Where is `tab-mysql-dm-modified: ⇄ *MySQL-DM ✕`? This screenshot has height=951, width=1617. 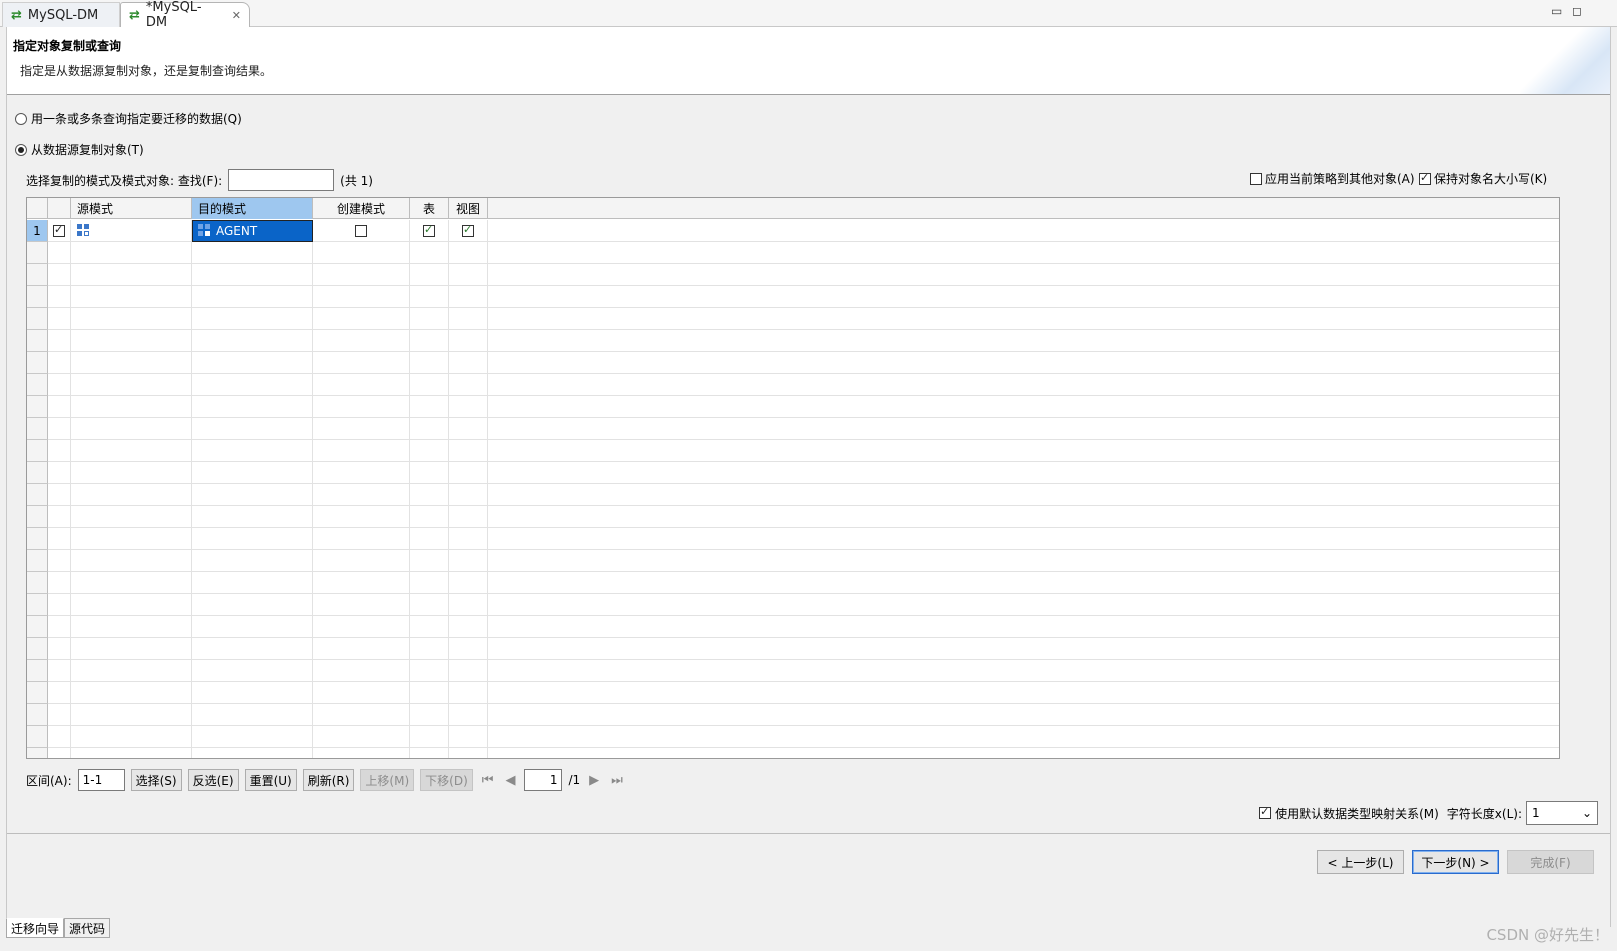 tab-mysql-dm-modified: ⇄ *MySQL-DM ✕ is located at coordinates (185, 15).